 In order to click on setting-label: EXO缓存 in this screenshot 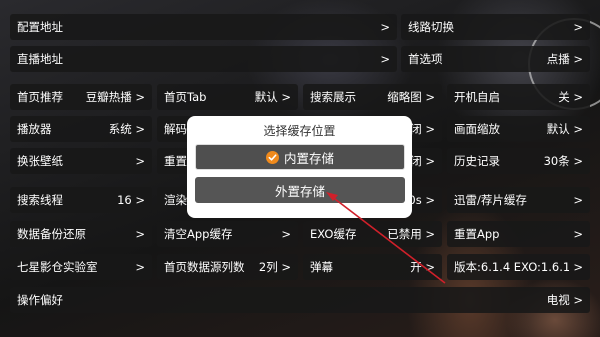, I will do `click(333, 234)`.